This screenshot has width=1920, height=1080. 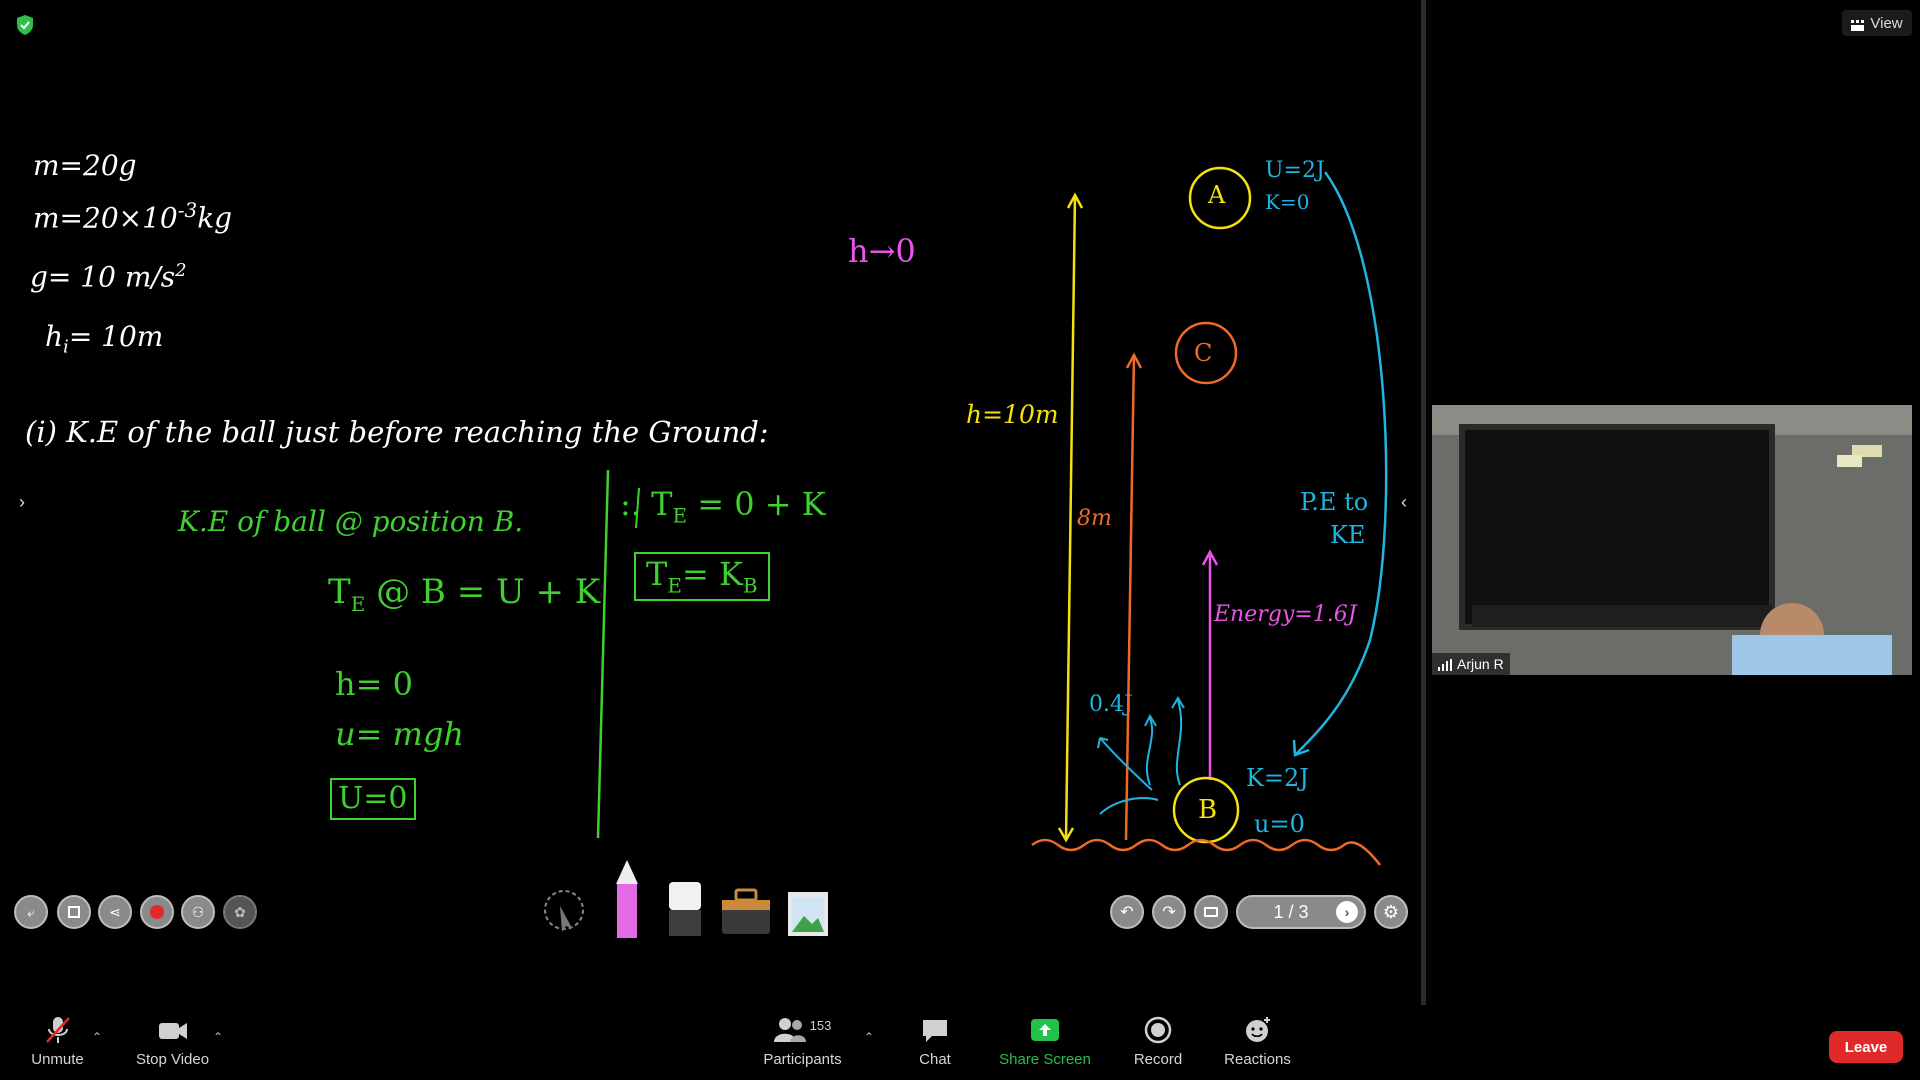 I want to click on save-icon, so click(x=74, y=912).